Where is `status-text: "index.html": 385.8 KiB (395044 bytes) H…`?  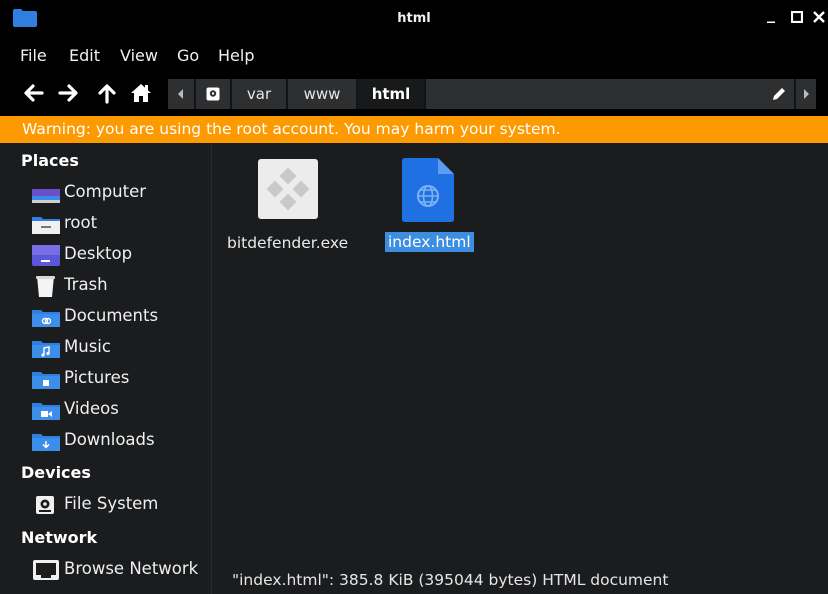
status-text: "index.html": 385.8 KiB (395044 bytes) H… is located at coordinates (450, 580).